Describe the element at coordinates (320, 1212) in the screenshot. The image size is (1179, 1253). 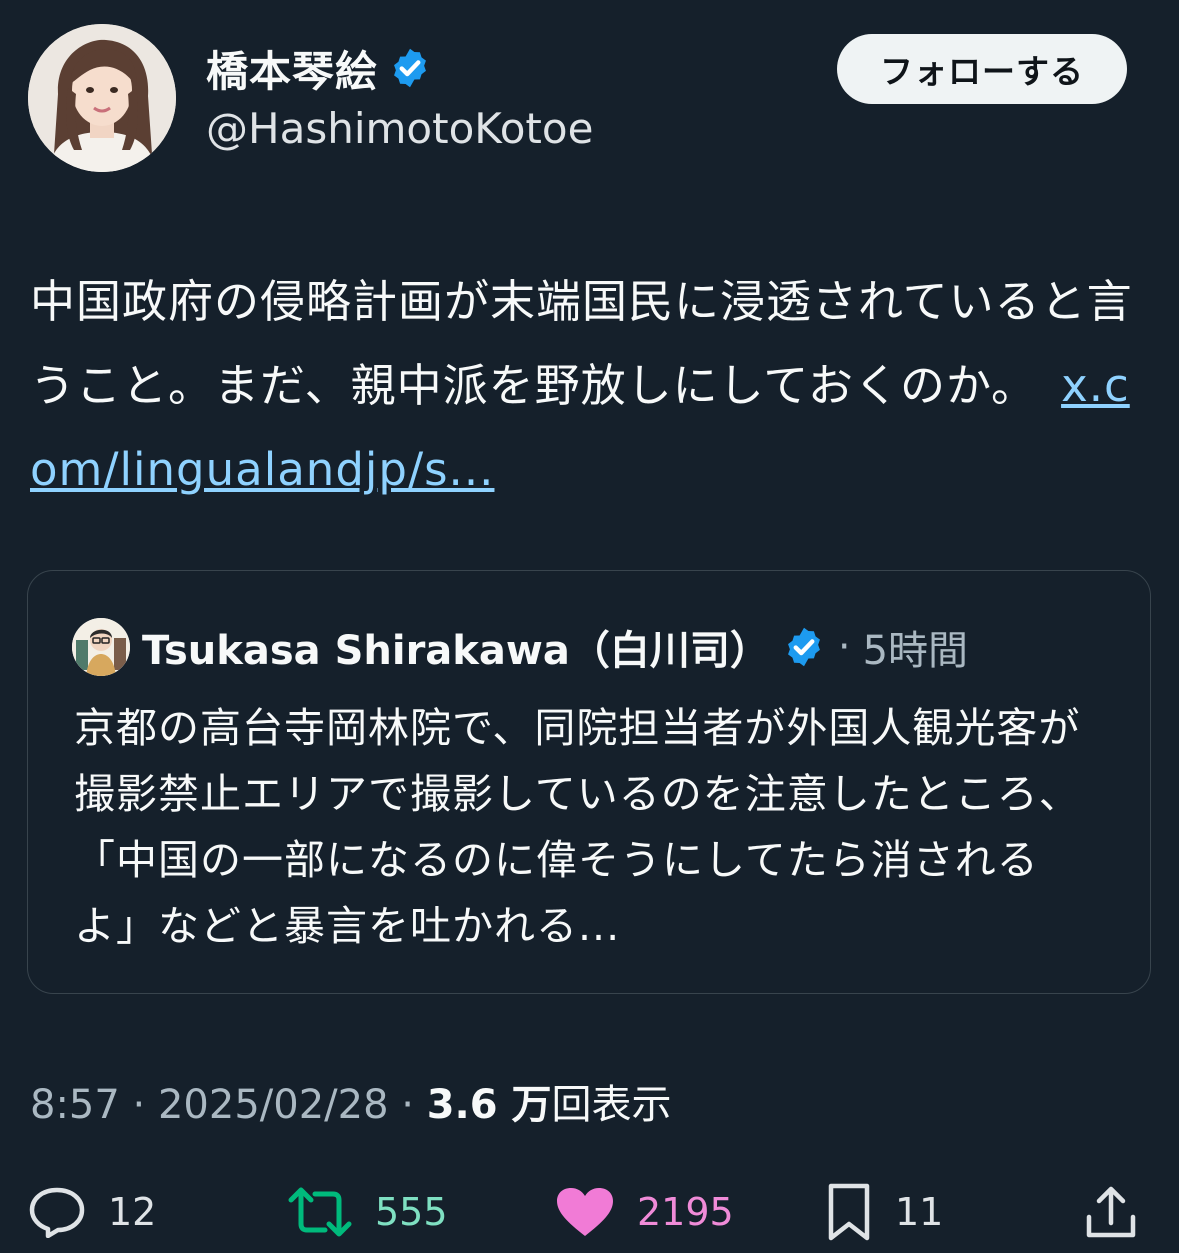
I see `retweet-arrows-icon` at that location.